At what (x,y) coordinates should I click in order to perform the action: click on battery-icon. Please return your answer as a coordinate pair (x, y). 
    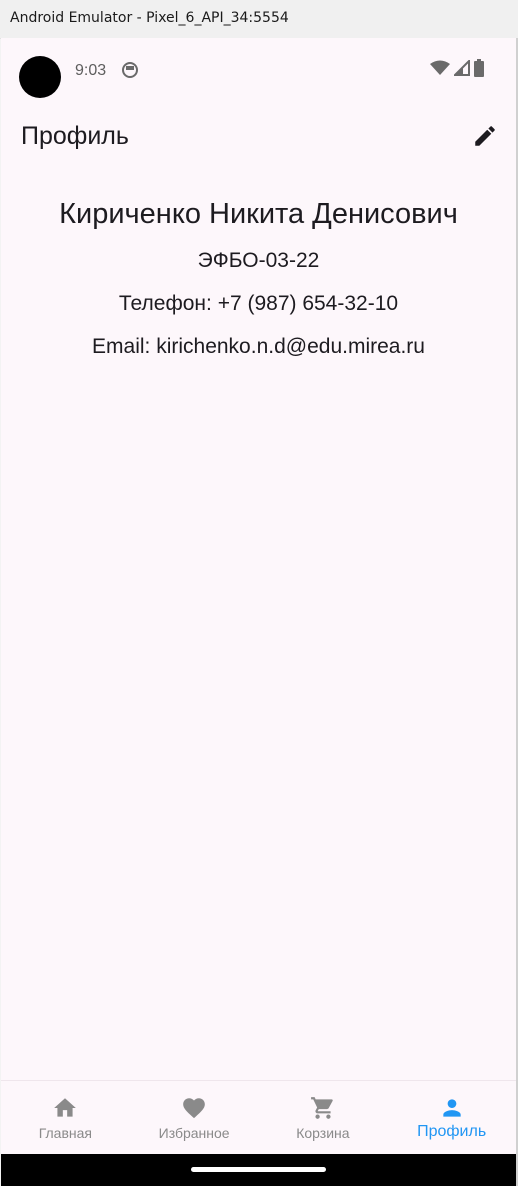
    Looking at the image, I should click on (479, 70).